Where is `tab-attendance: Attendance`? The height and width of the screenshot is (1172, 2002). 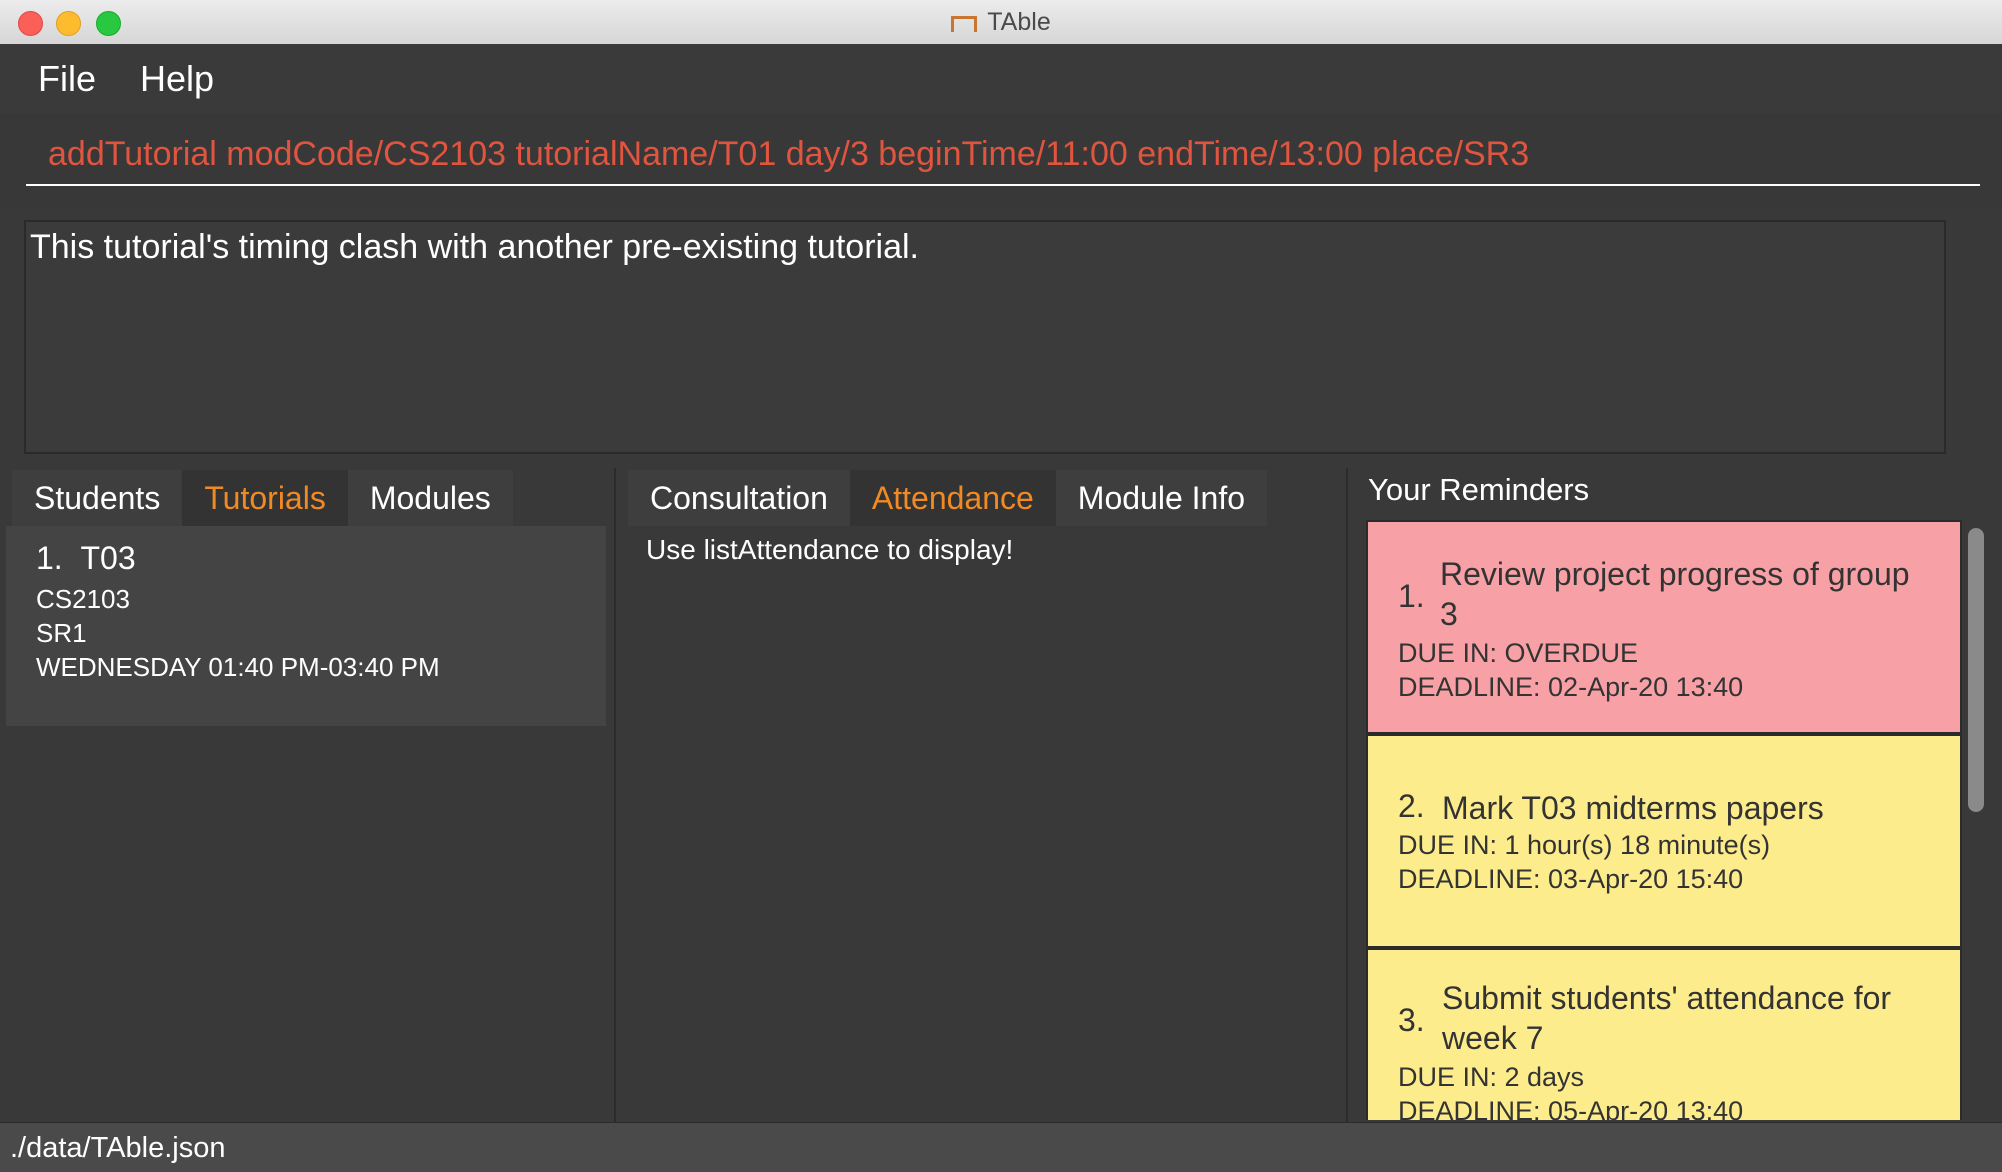 tab-attendance: Attendance is located at coordinates (952, 498).